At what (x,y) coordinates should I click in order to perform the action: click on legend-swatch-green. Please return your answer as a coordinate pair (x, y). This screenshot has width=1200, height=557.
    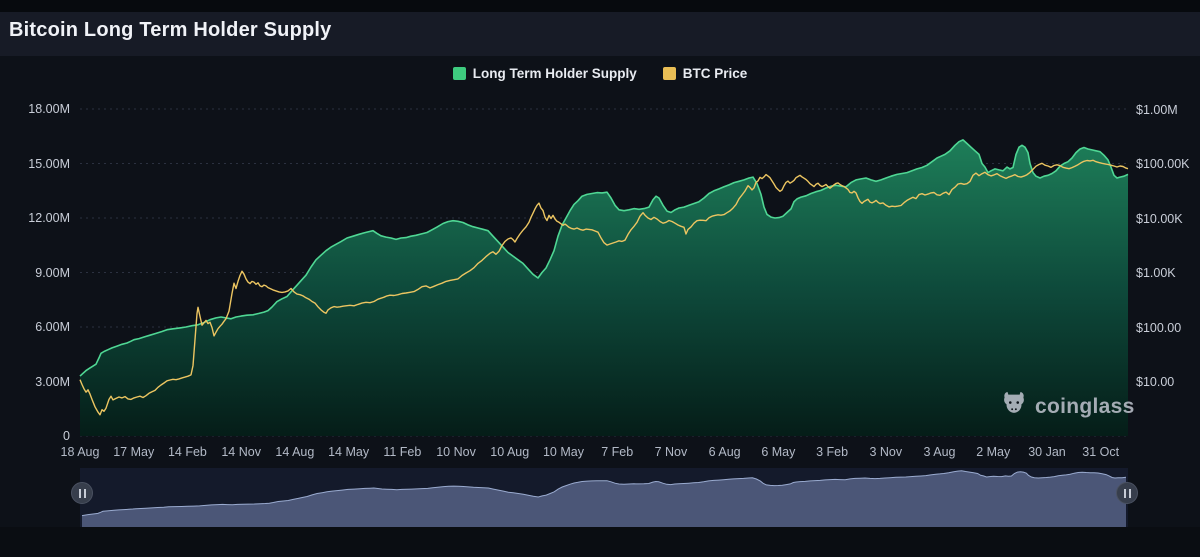
    Looking at the image, I should click on (459, 73).